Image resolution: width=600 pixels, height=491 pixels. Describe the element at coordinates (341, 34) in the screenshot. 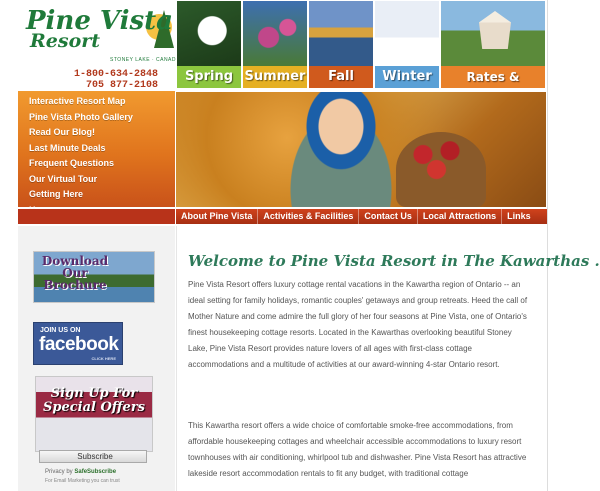

I see `kayak-photo` at that location.